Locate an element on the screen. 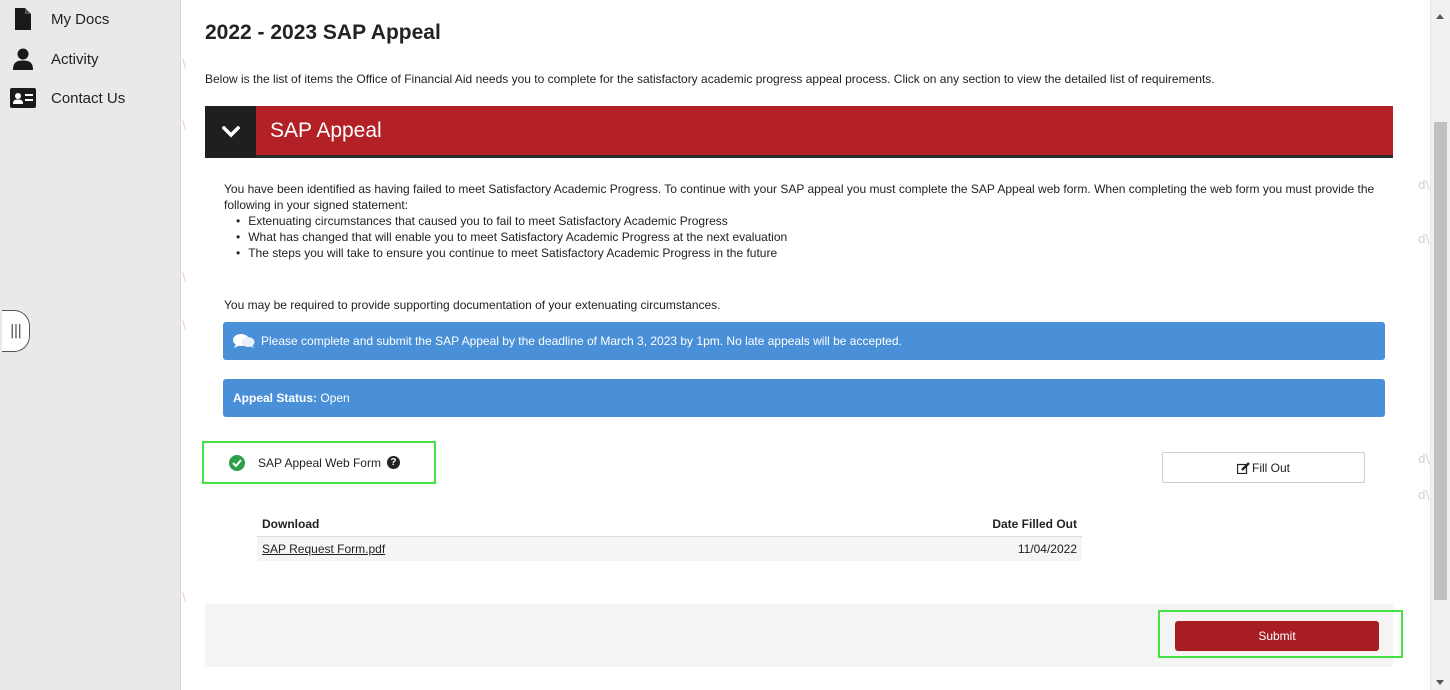 The width and height of the screenshot is (1450, 690). person-icon is located at coordinates (23, 59).